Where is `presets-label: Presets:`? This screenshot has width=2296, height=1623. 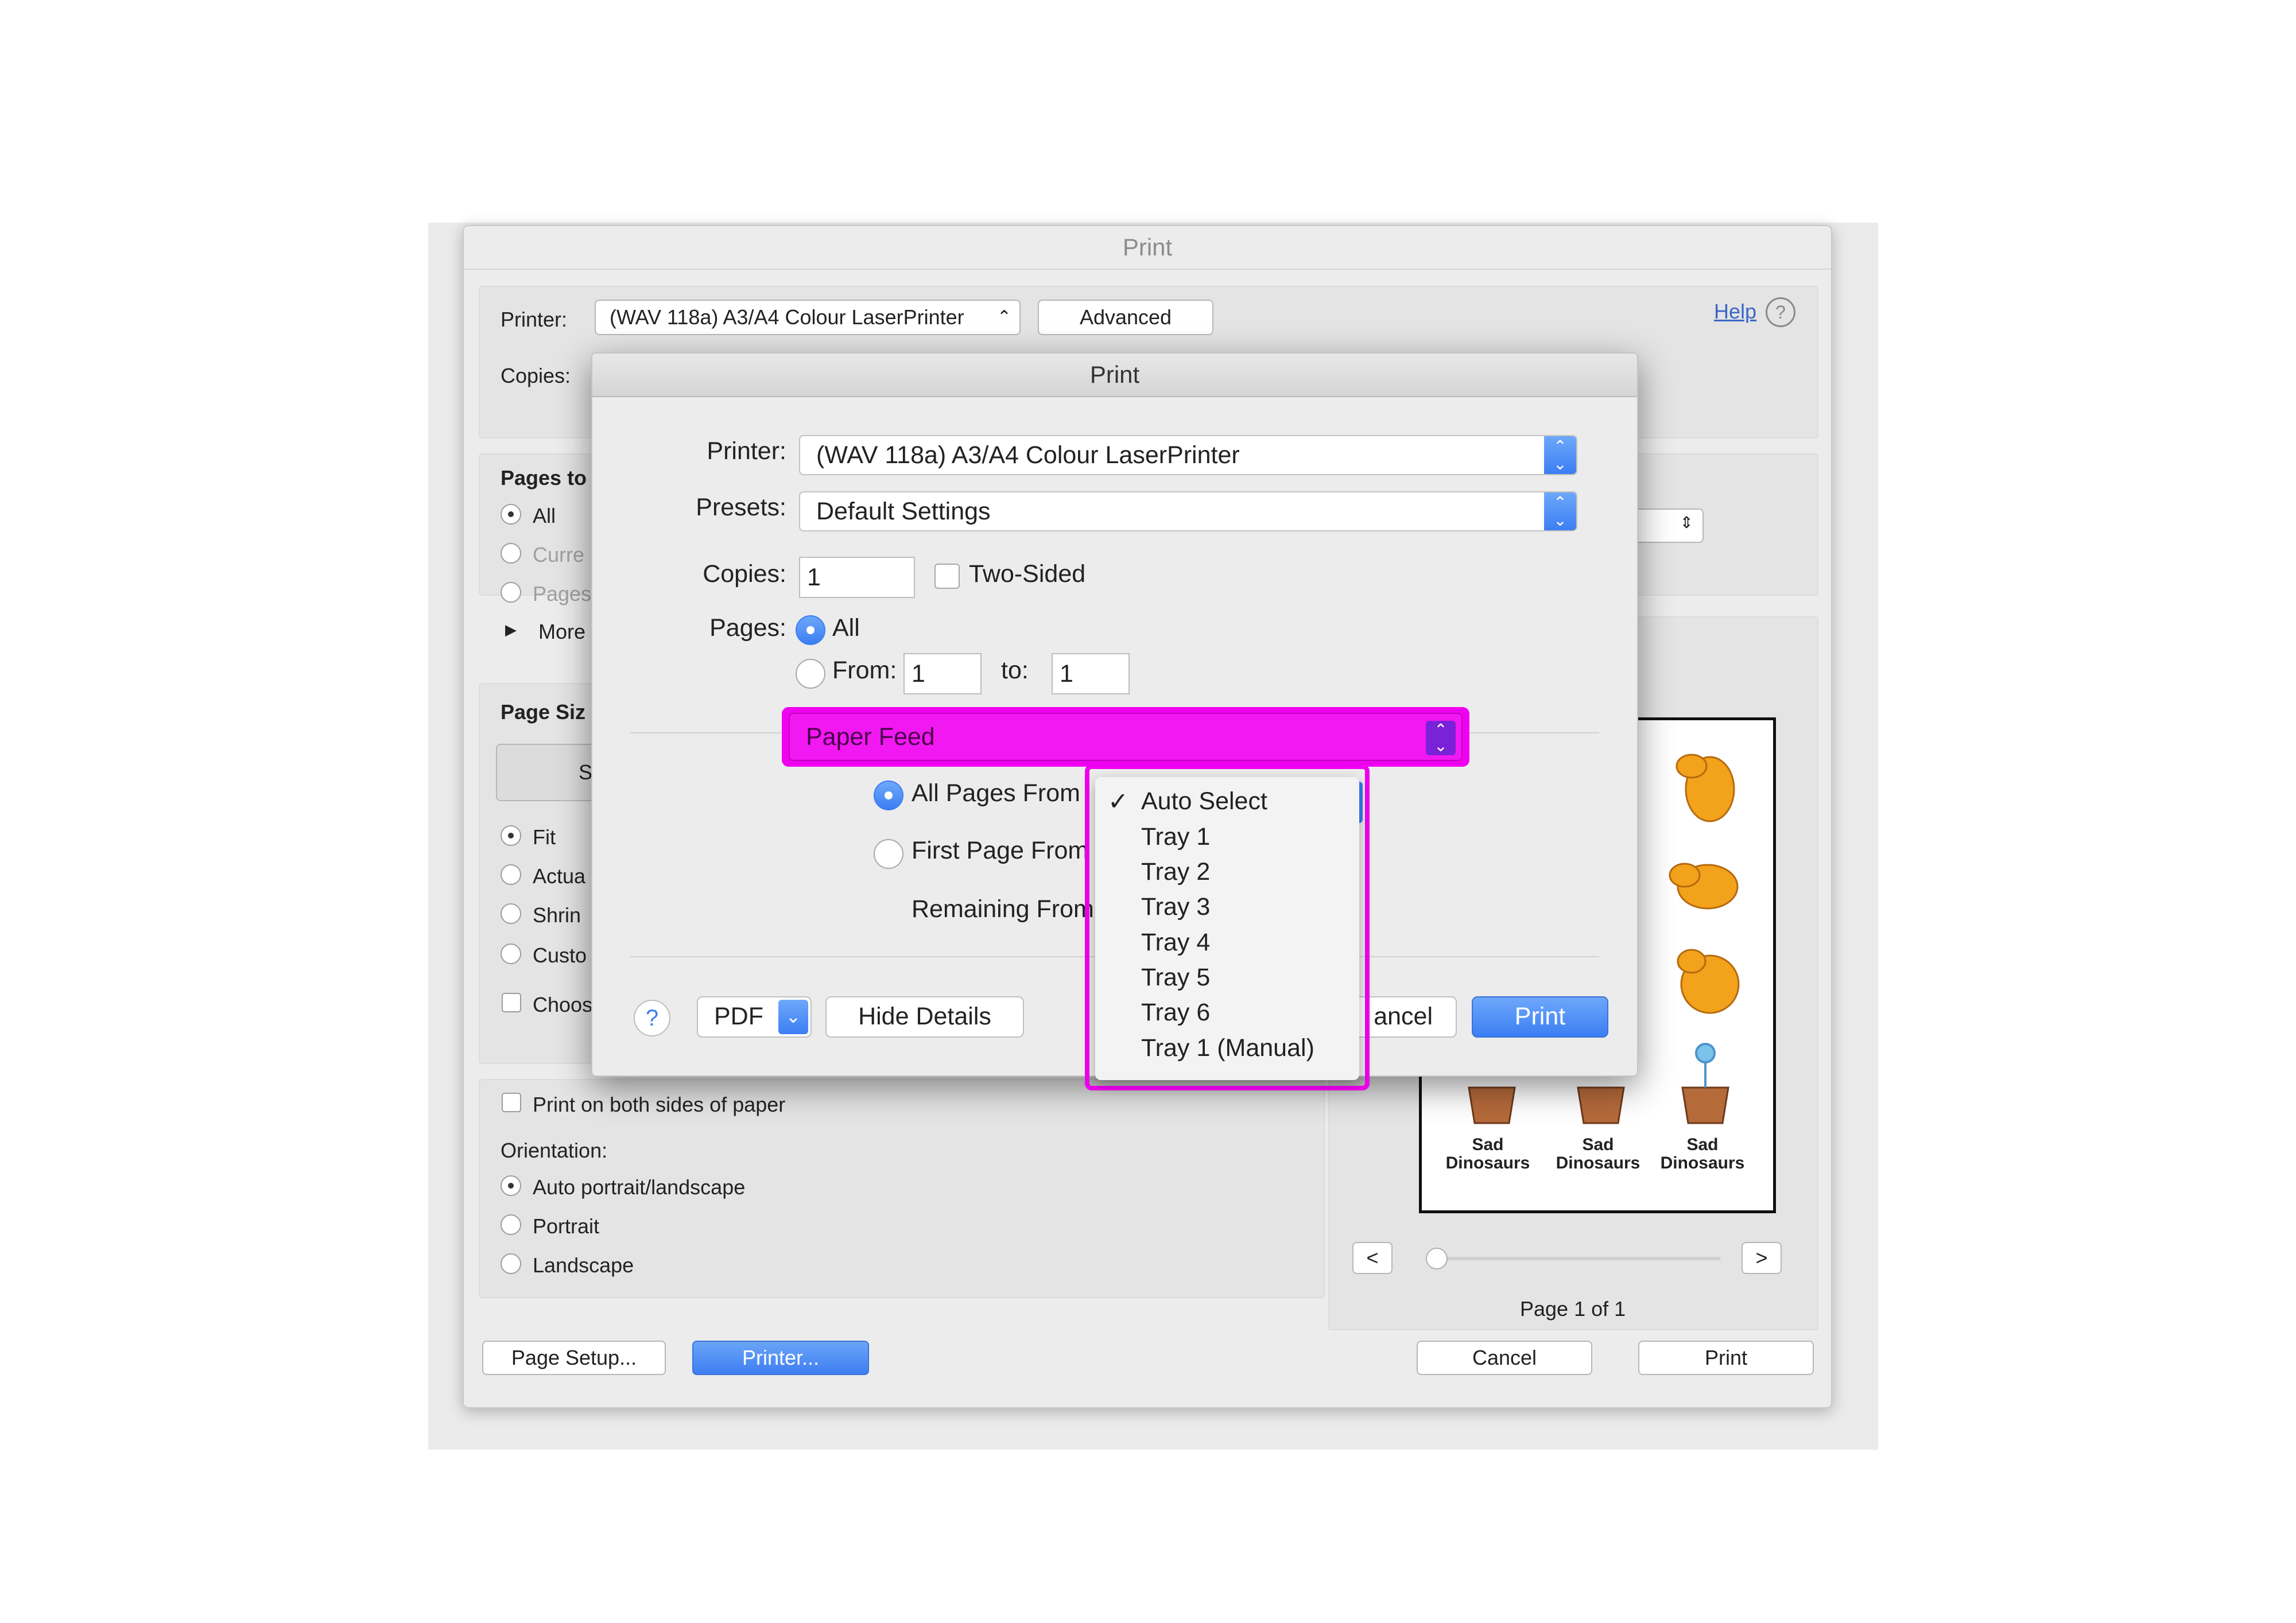 presets-label: Presets: is located at coordinates (741, 507).